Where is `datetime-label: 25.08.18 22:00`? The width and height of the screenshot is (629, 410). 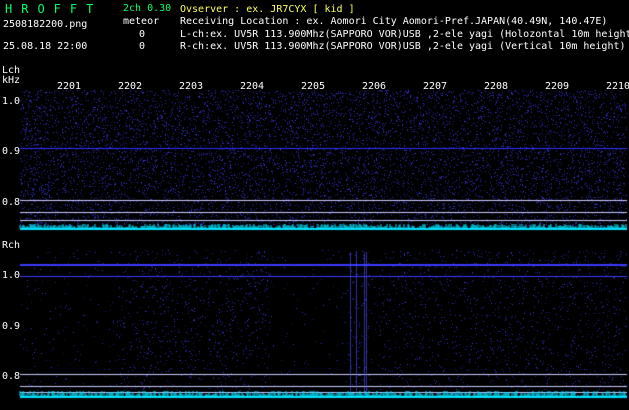
datetime-label: 25.08.18 22:00 is located at coordinates (45, 46).